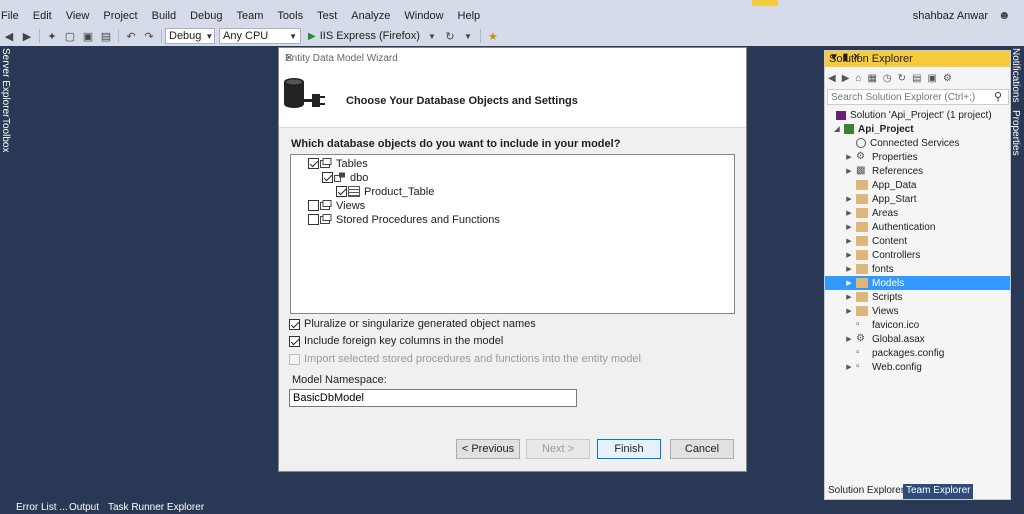 This screenshot has width=1024, height=514. What do you see at coordinates (313, 219) in the screenshot?
I see `stored-procedures-checkbox` at bounding box center [313, 219].